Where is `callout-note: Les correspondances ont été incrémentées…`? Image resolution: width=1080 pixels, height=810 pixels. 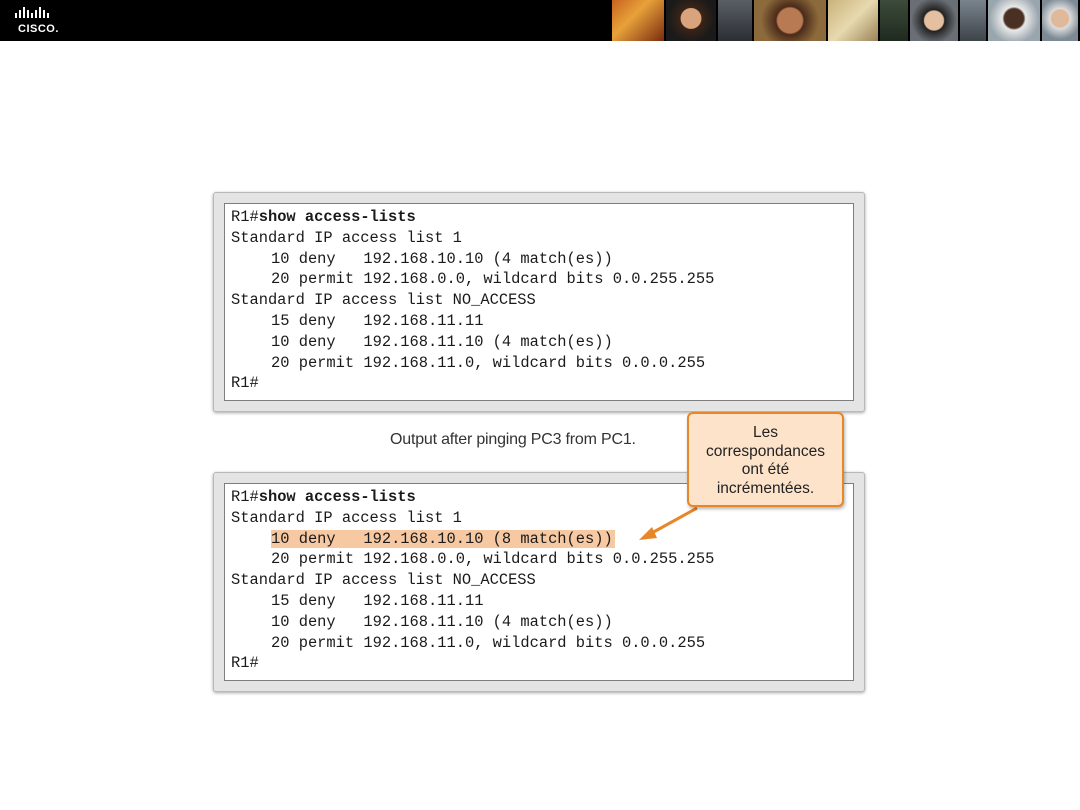 callout-note: Les correspondances ont été incrémentées… is located at coordinates (765, 459).